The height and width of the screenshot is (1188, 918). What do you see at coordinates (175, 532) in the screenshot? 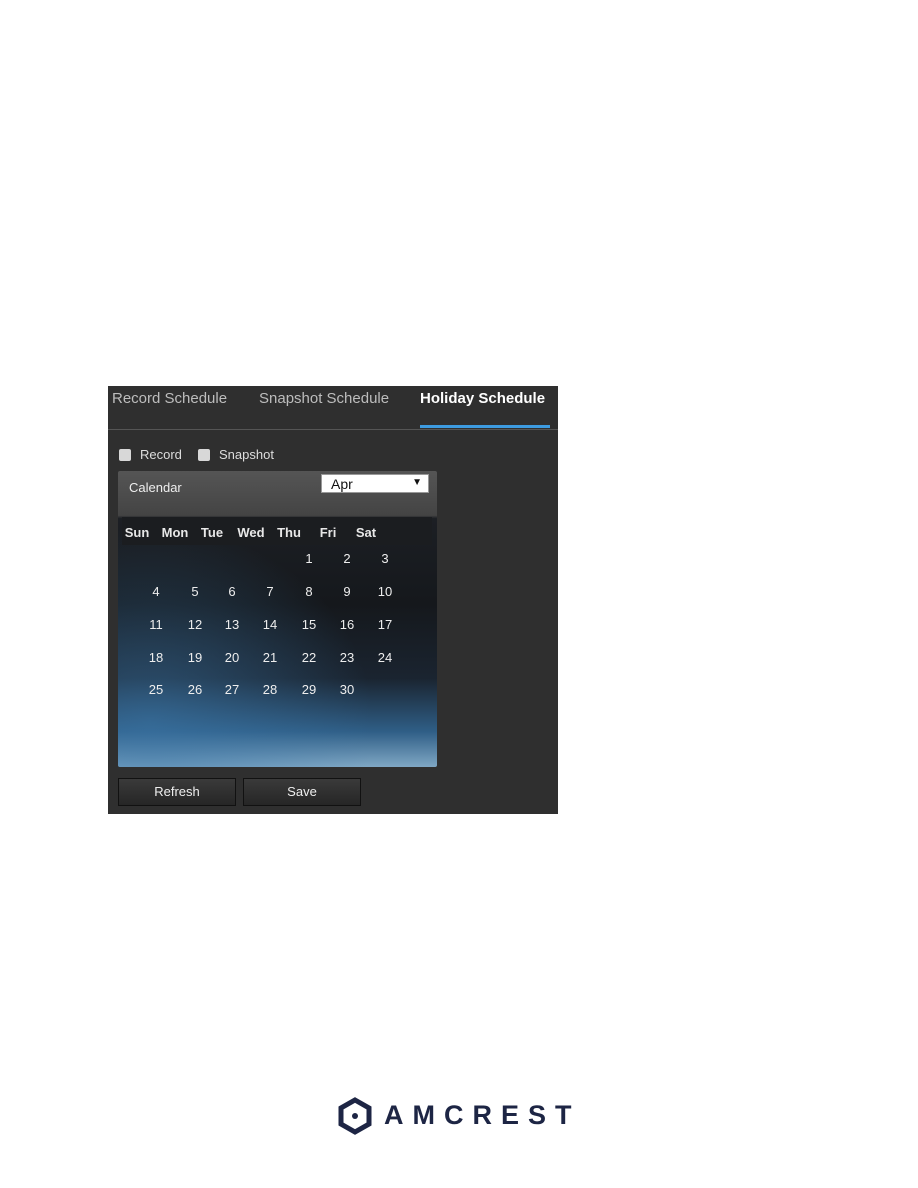
I see `weekday-mon: Mon` at bounding box center [175, 532].